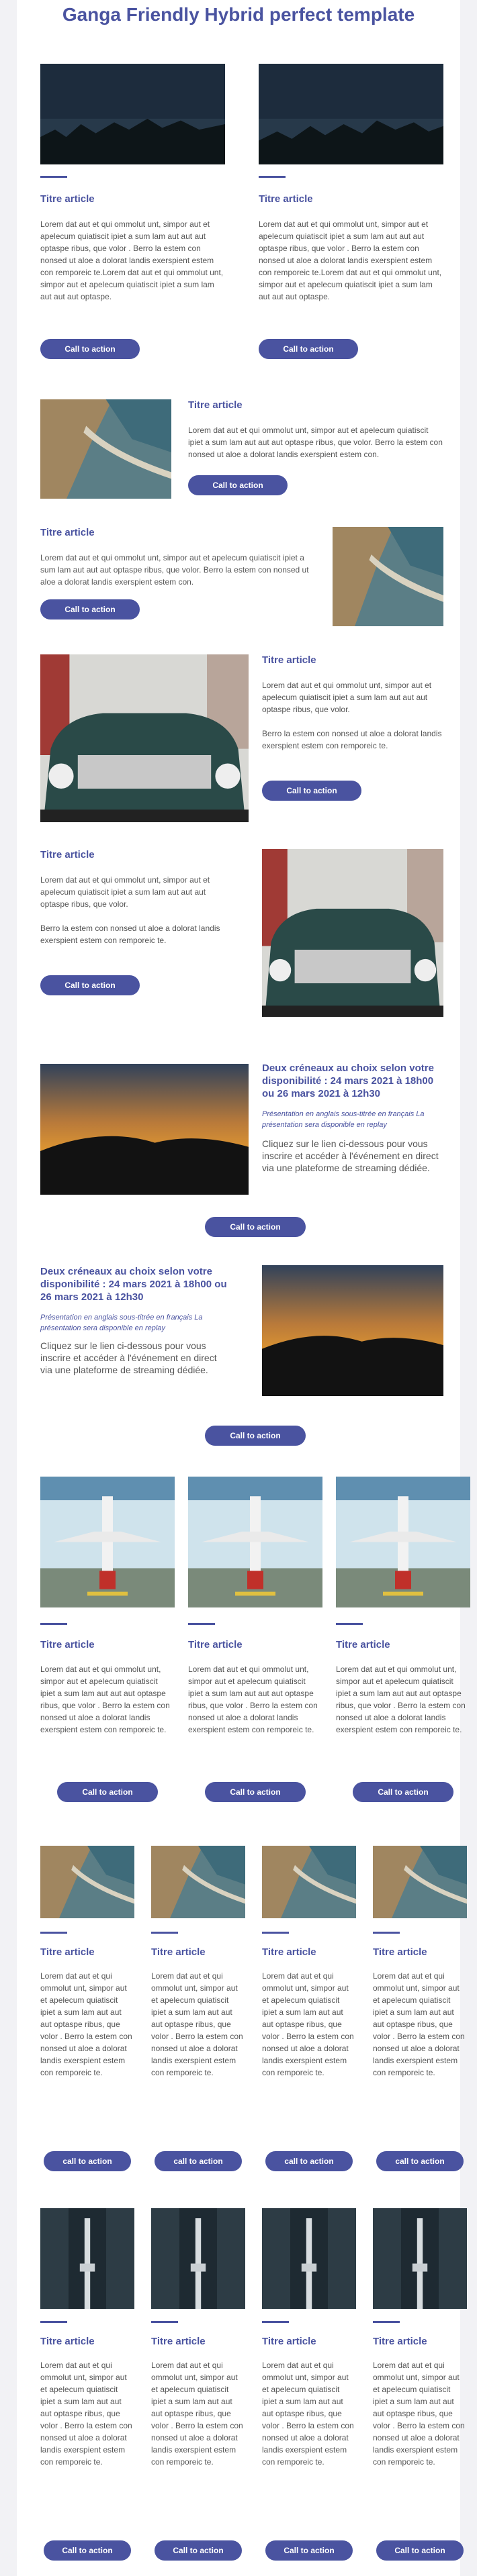 This screenshot has height=2576, width=477. I want to click on page-title: Ganga Friendly Hybrid perfect template, so click(238, 14).